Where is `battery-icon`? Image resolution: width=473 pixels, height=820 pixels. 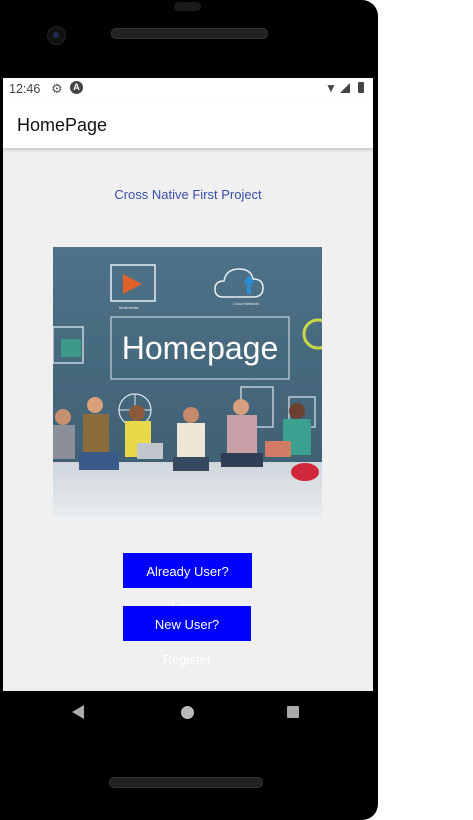 battery-icon is located at coordinates (361, 87).